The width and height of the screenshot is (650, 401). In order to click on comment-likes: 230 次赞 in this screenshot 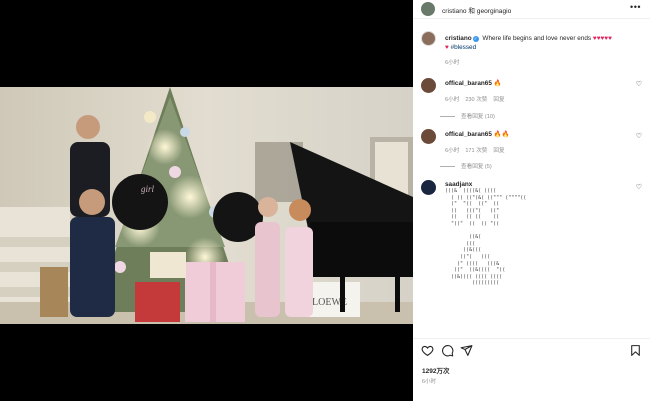, I will do `click(476, 100)`.